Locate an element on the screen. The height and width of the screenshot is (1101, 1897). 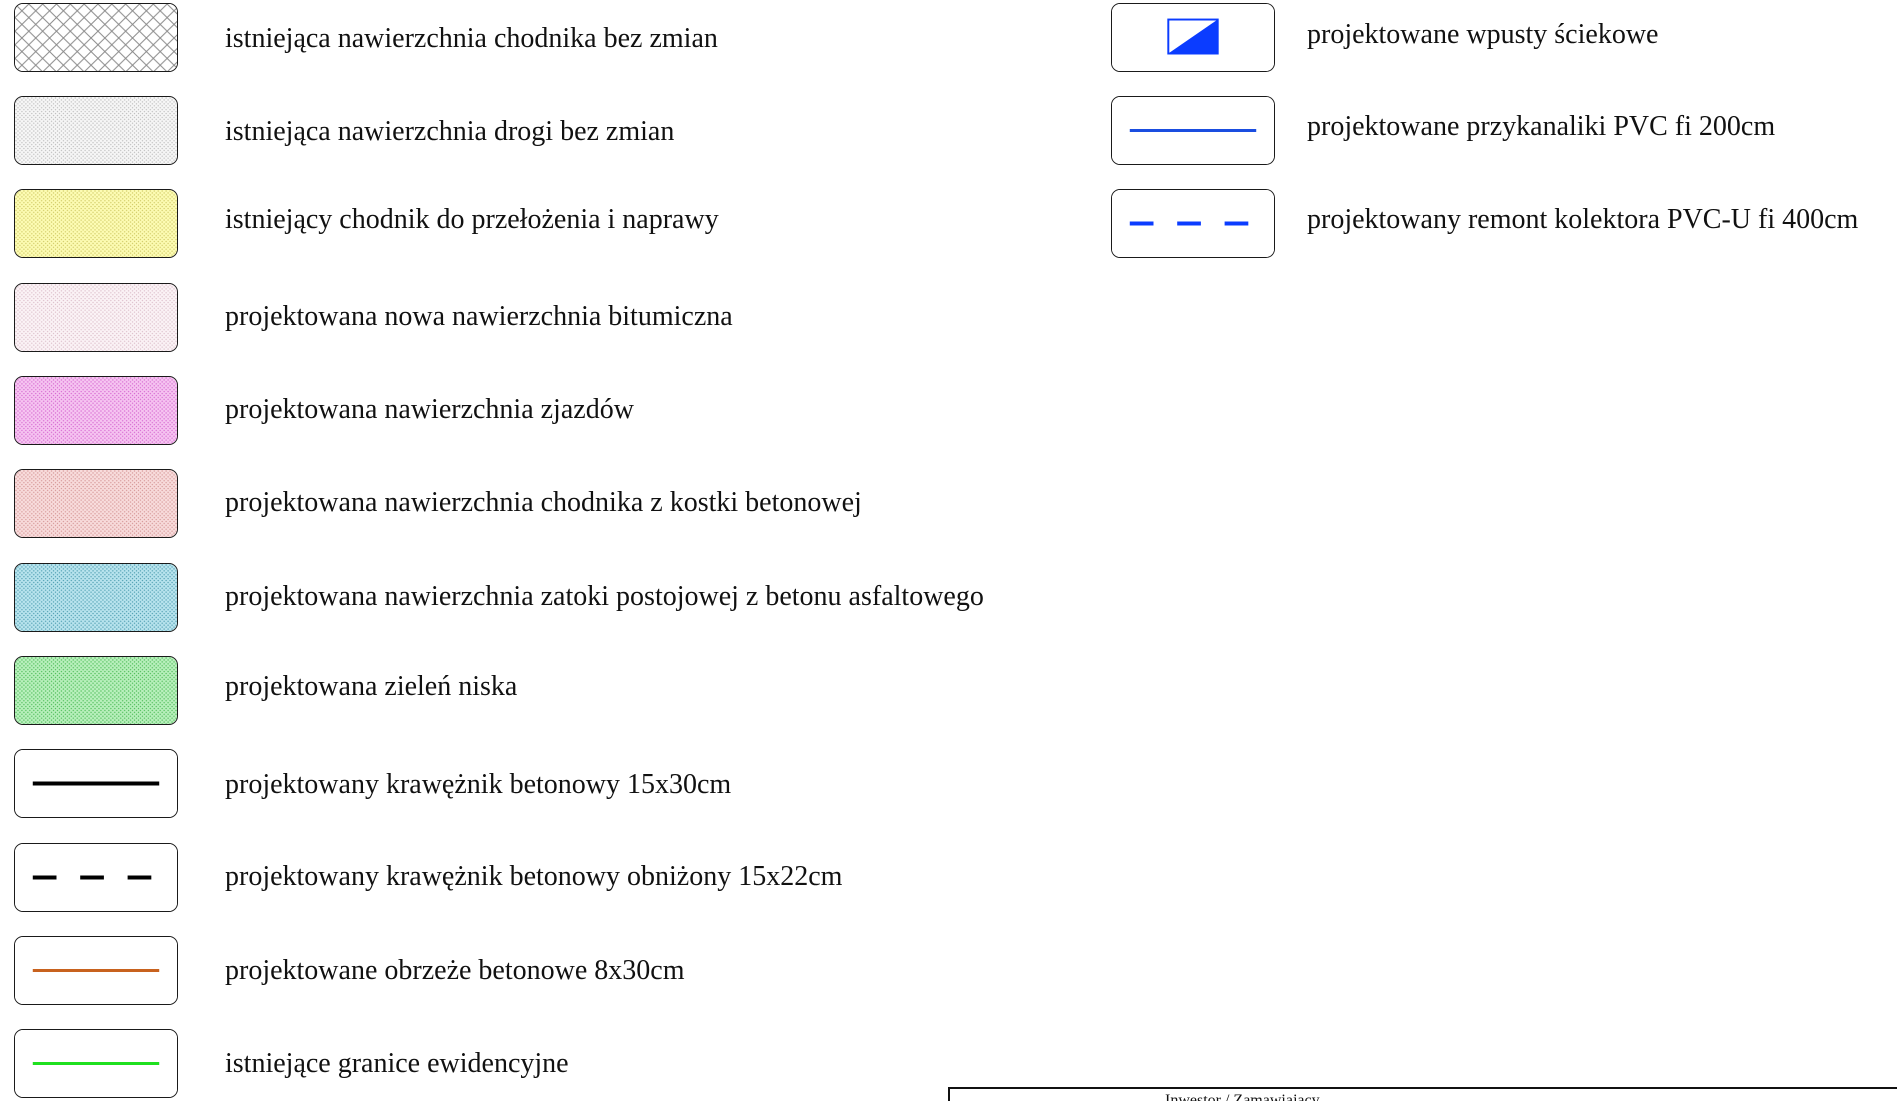
legend-swatch-boundaries is located at coordinates (96, 1063).